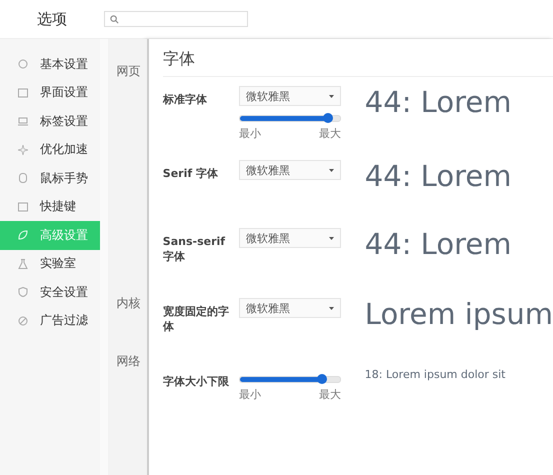  What do you see at coordinates (176, 19) in the screenshot?
I see `search-field` at bounding box center [176, 19].